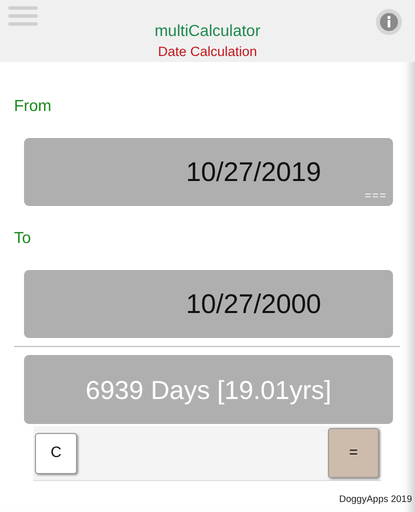  Describe the element at coordinates (22, 239) in the screenshot. I see `field-label: To` at that location.